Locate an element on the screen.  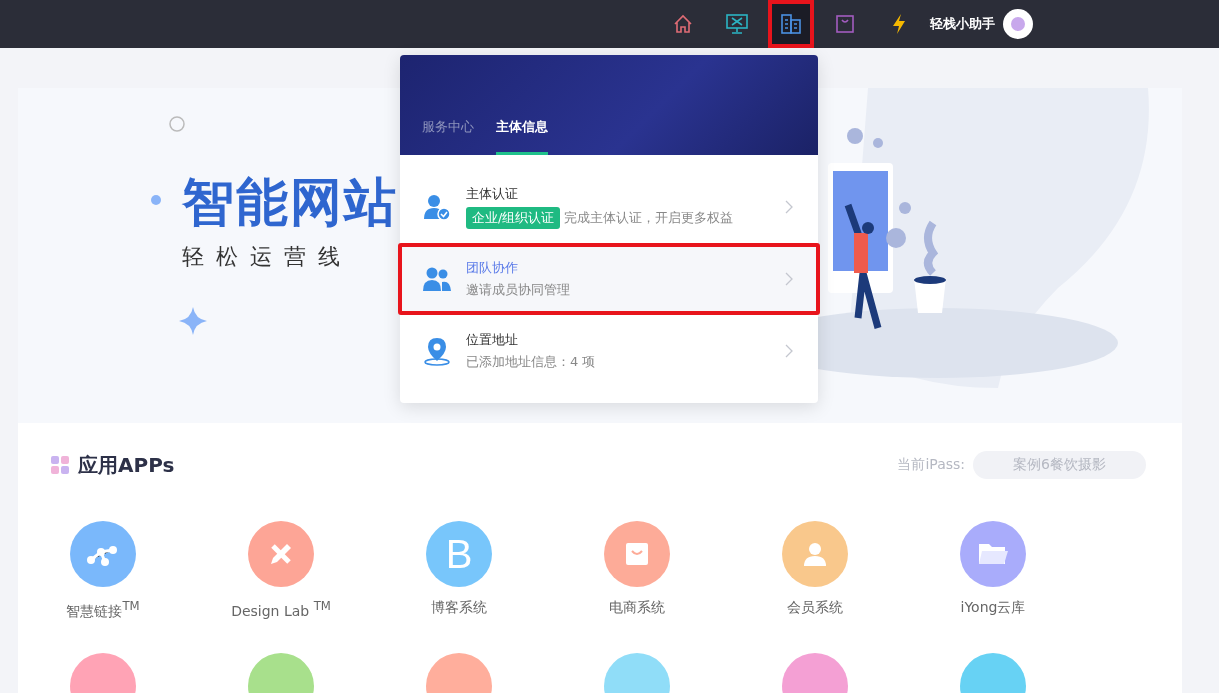
app-label: 会员系统 is located at coordinates (815, 608).